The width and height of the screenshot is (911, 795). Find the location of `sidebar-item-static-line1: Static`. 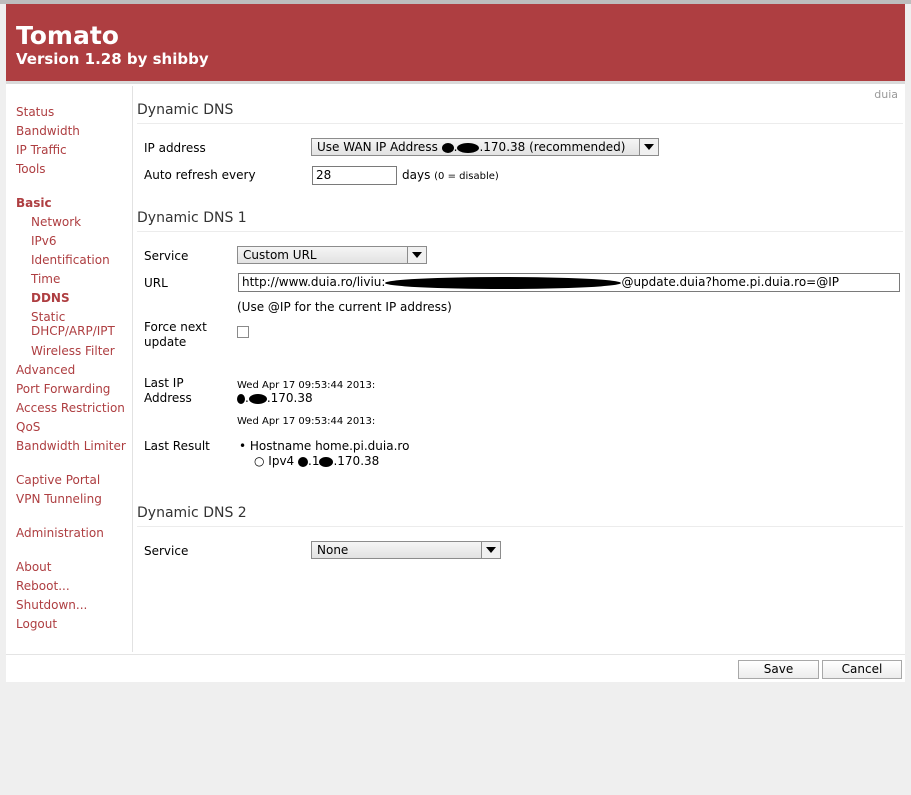

sidebar-item-static-line1: Static is located at coordinates (48, 317).